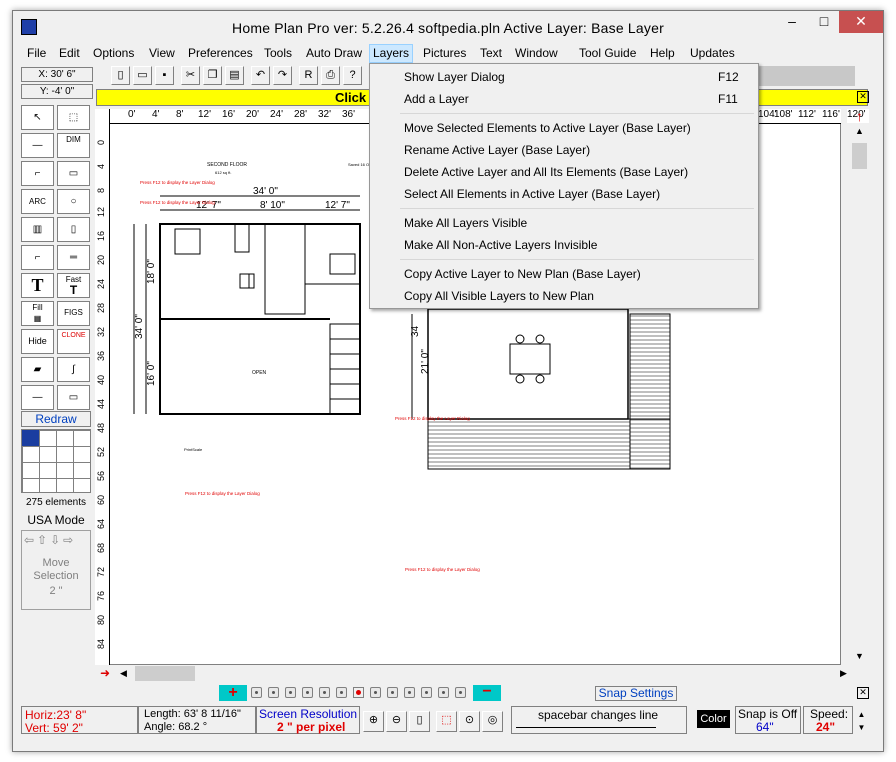 Image resolution: width=896 pixels, height=762 pixels. What do you see at coordinates (73, 201) in the screenshot?
I see `circle-tool-icon: ○` at bounding box center [73, 201].